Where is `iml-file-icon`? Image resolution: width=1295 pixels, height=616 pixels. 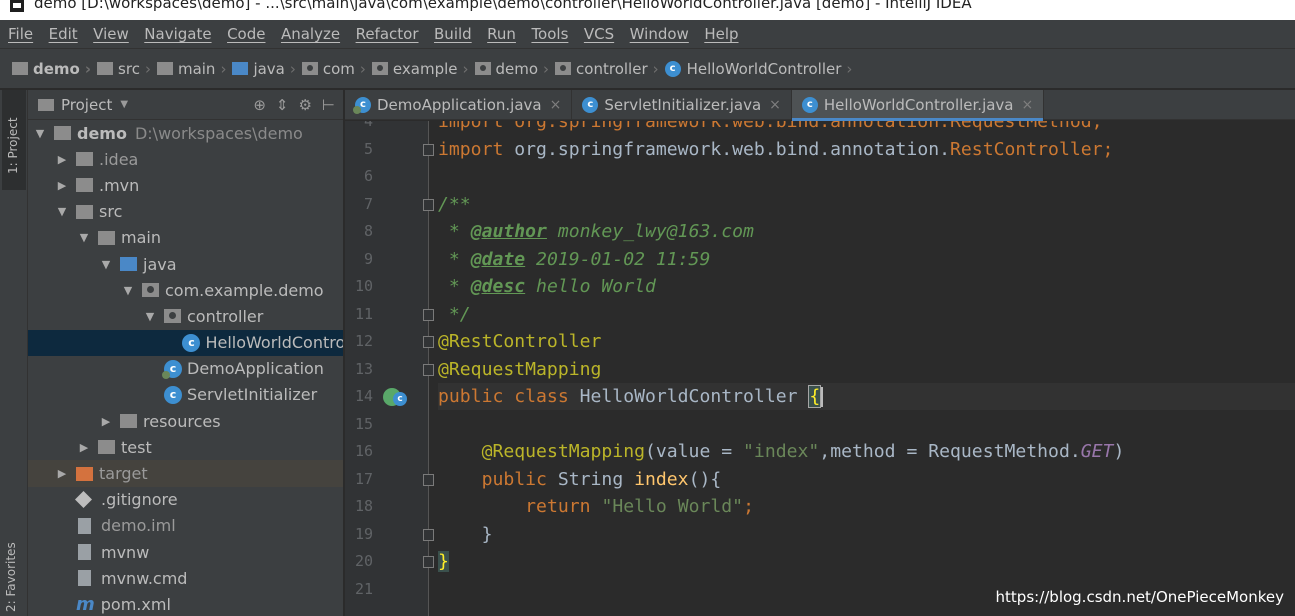 iml-file-icon is located at coordinates (84, 525).